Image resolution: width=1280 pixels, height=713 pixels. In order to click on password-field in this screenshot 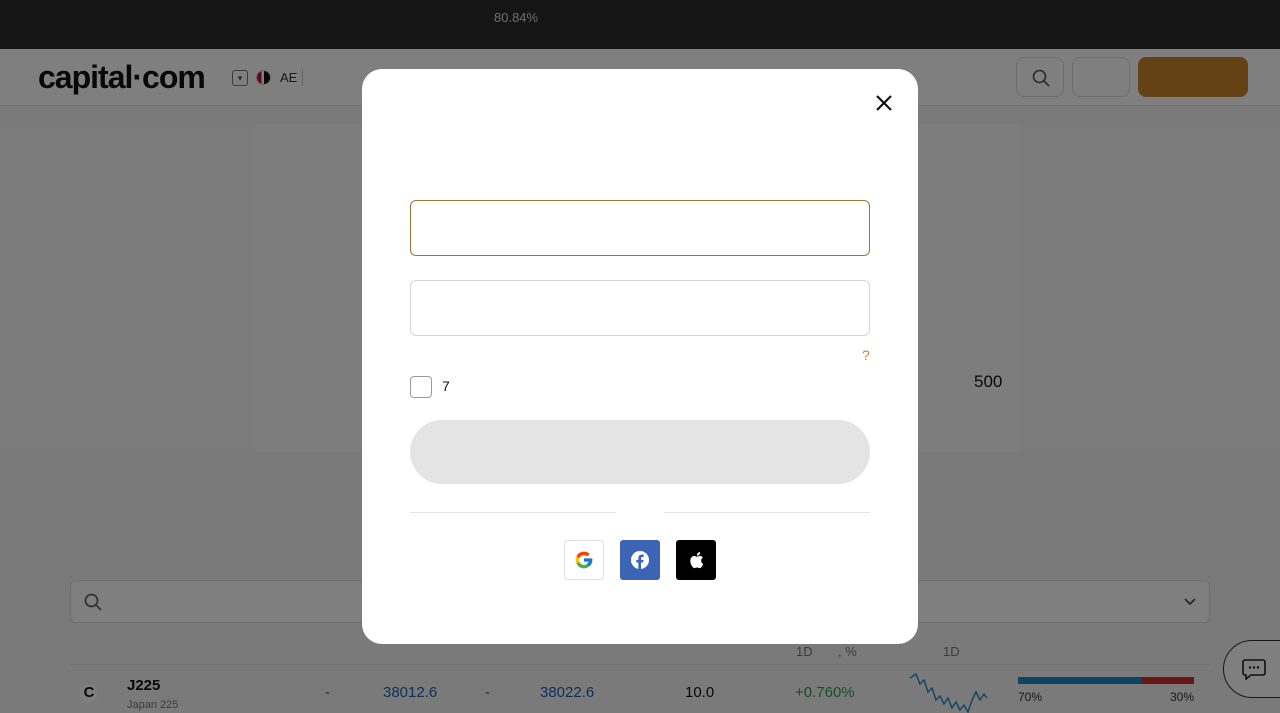, I will do `click(640, 308)`.